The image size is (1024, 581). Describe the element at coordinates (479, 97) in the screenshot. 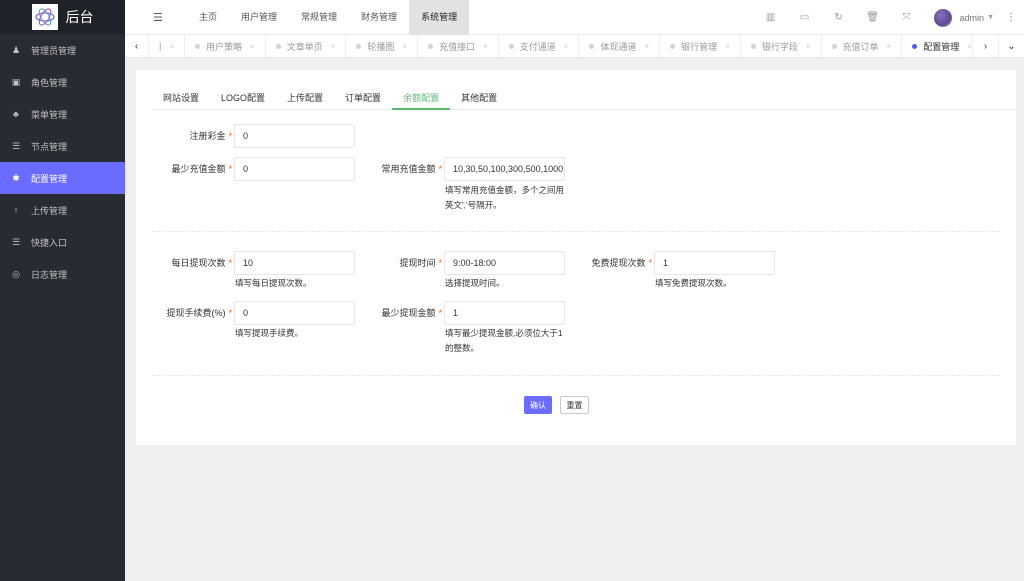

I see `config-tab: 其他配置` at that location.